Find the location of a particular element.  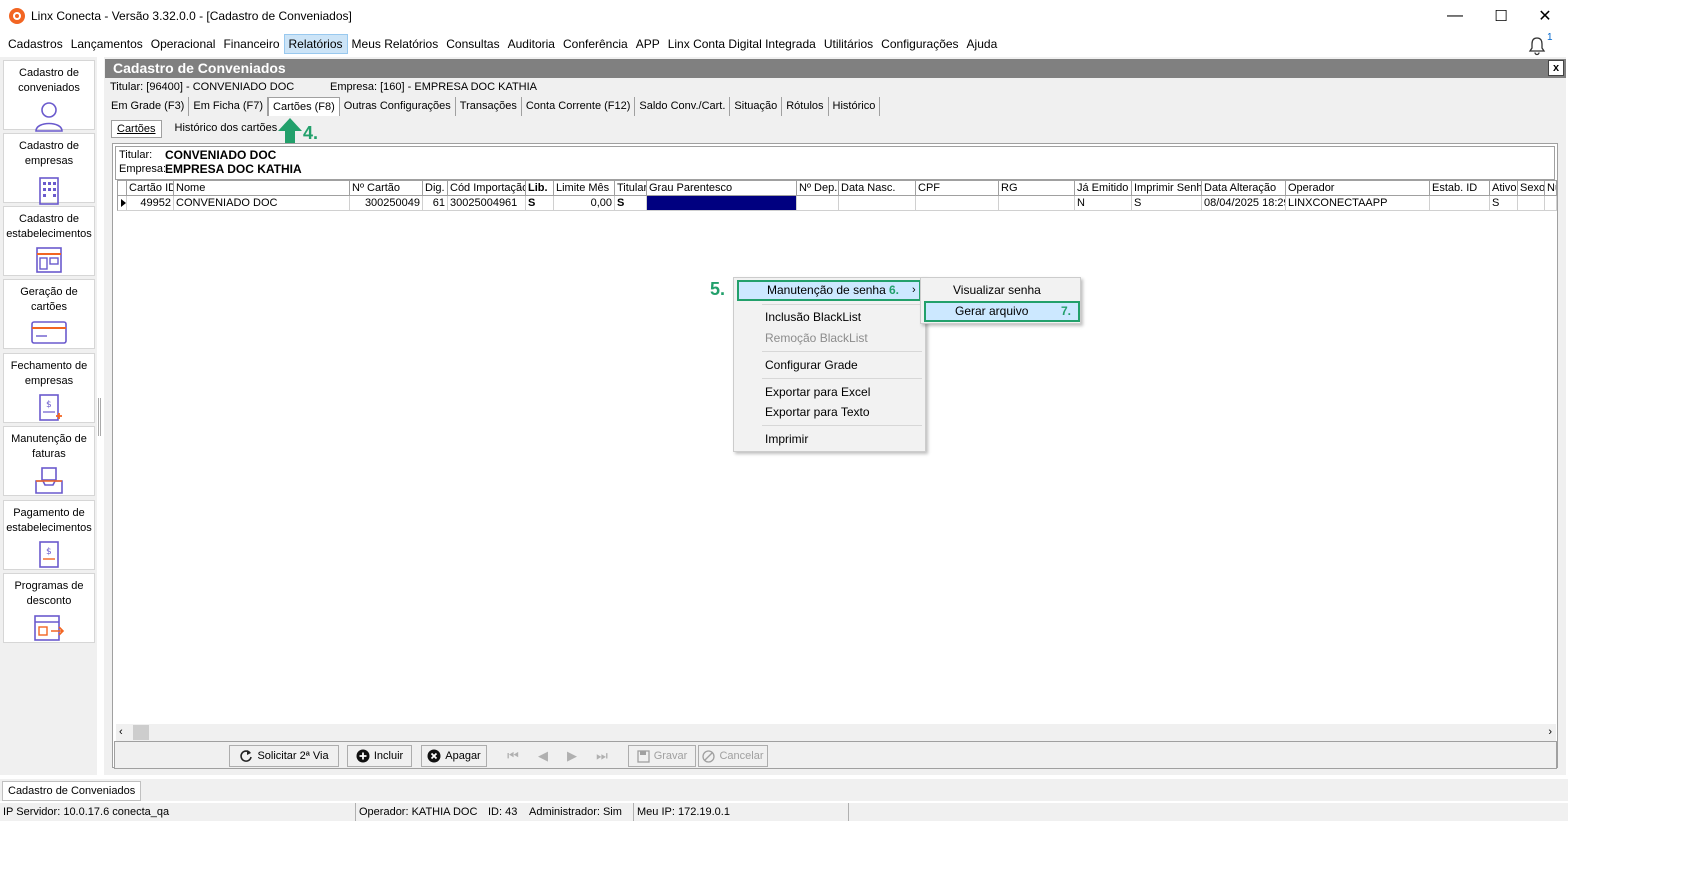

col-header-cartao-id: Cartão ID is located at coordinates (150, 188).